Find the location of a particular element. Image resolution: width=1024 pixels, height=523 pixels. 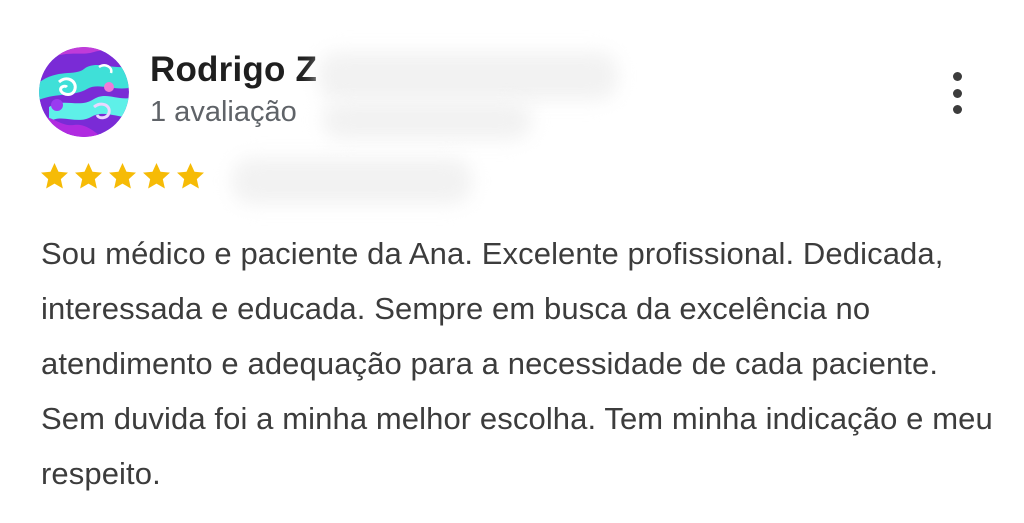

star-rating is located at coordinates (122, 176).